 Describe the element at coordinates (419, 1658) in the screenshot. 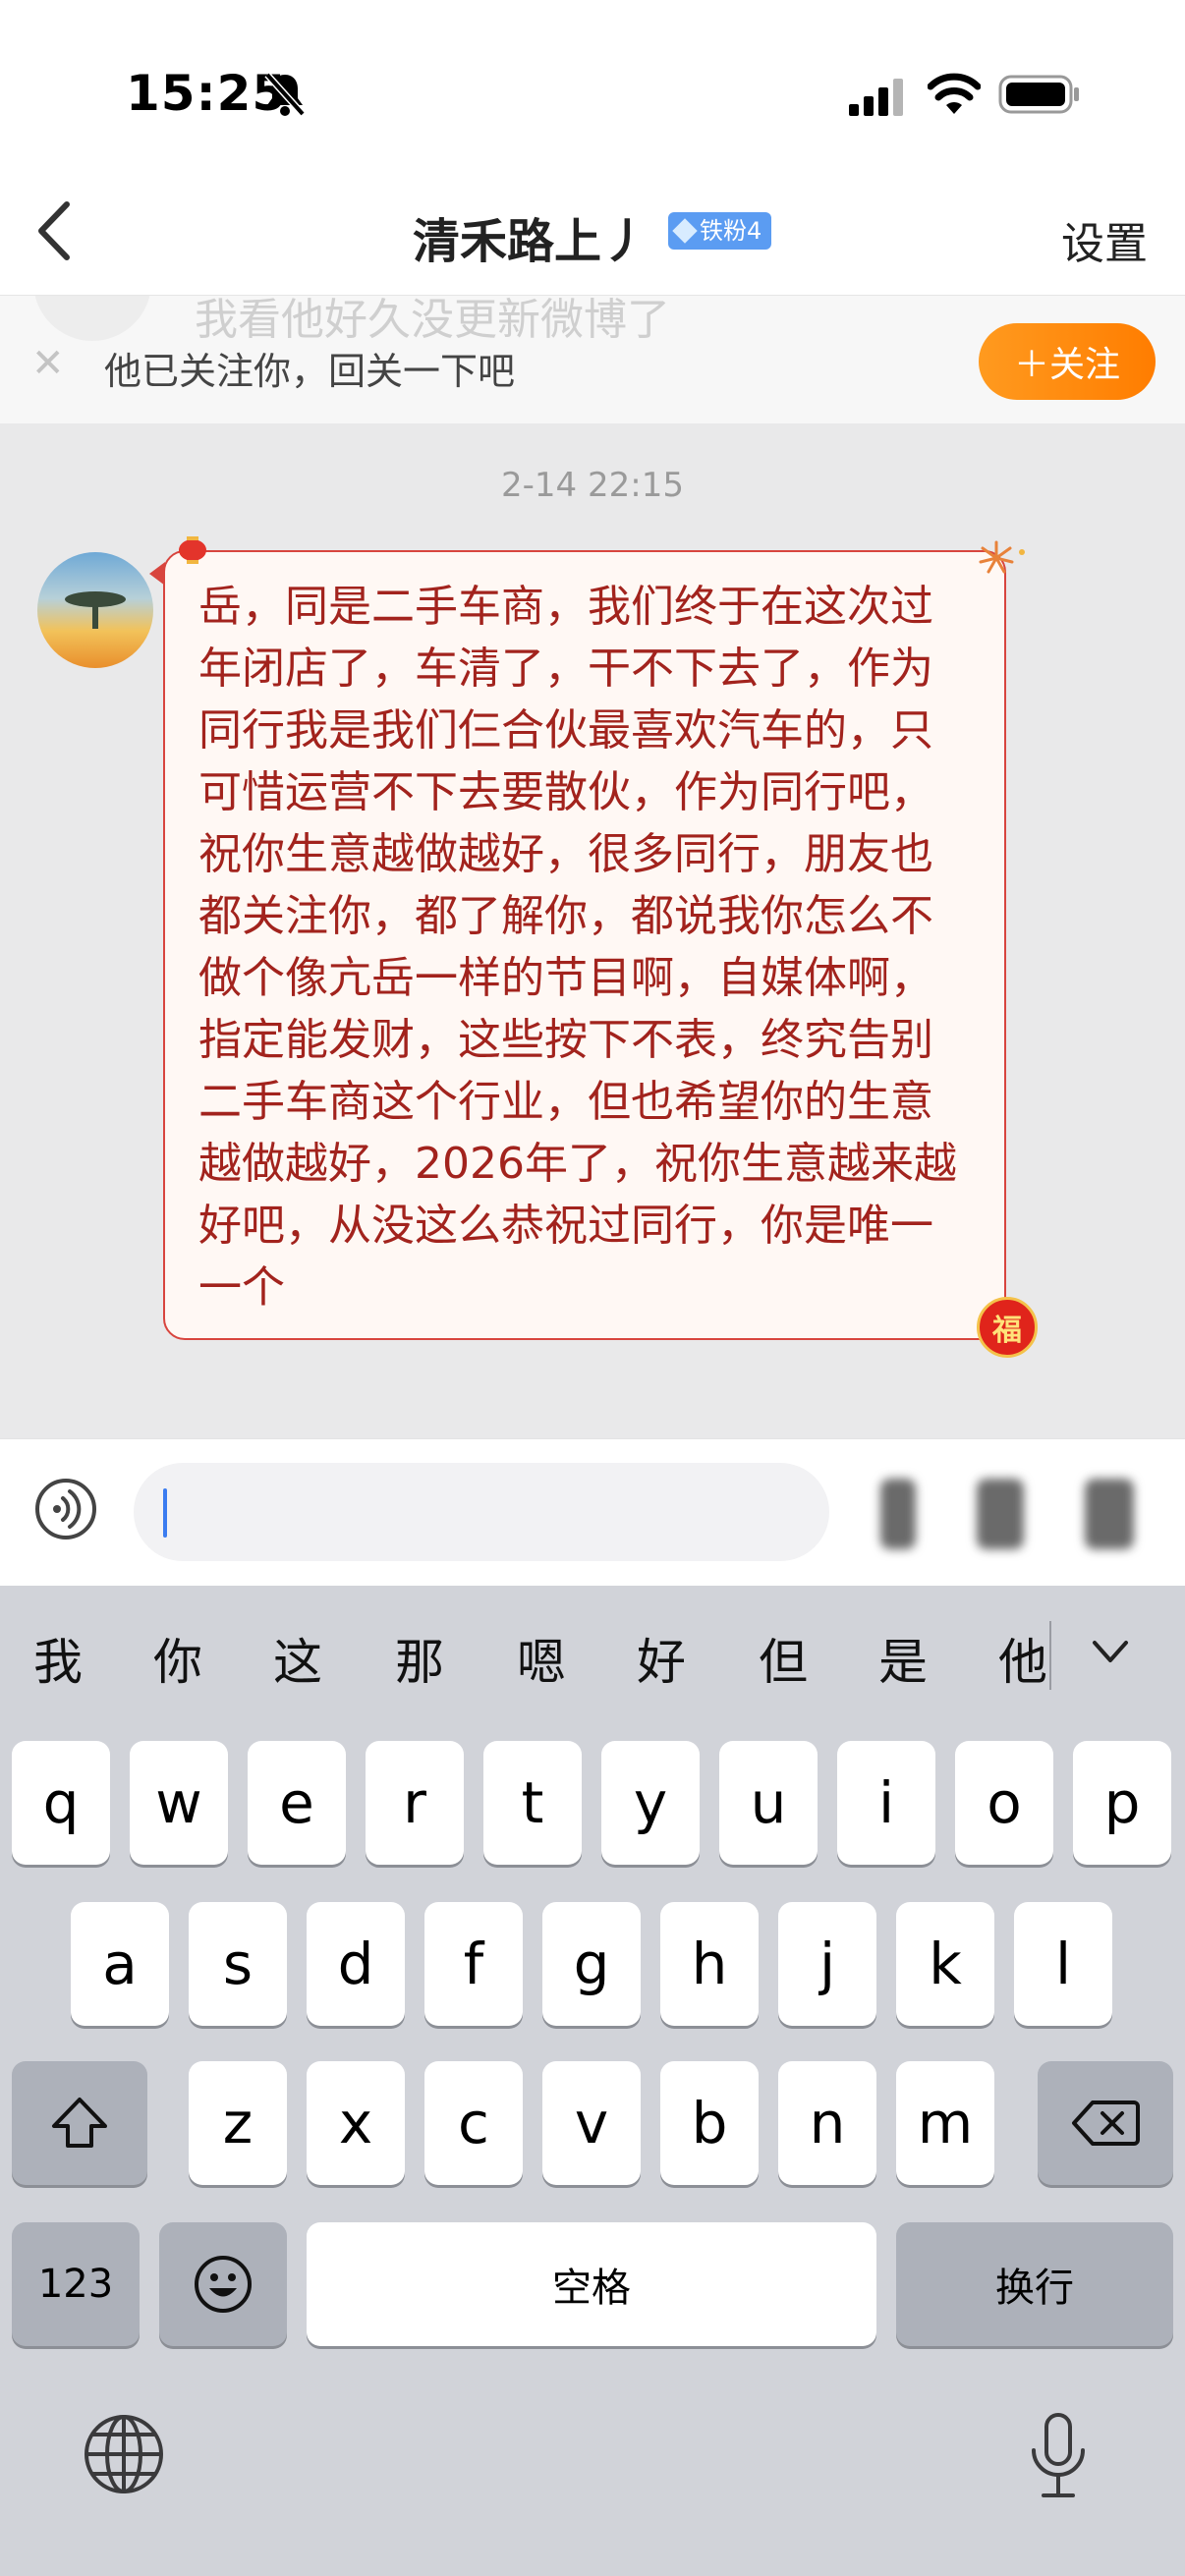

I see `candidate-word: 那` at that location.